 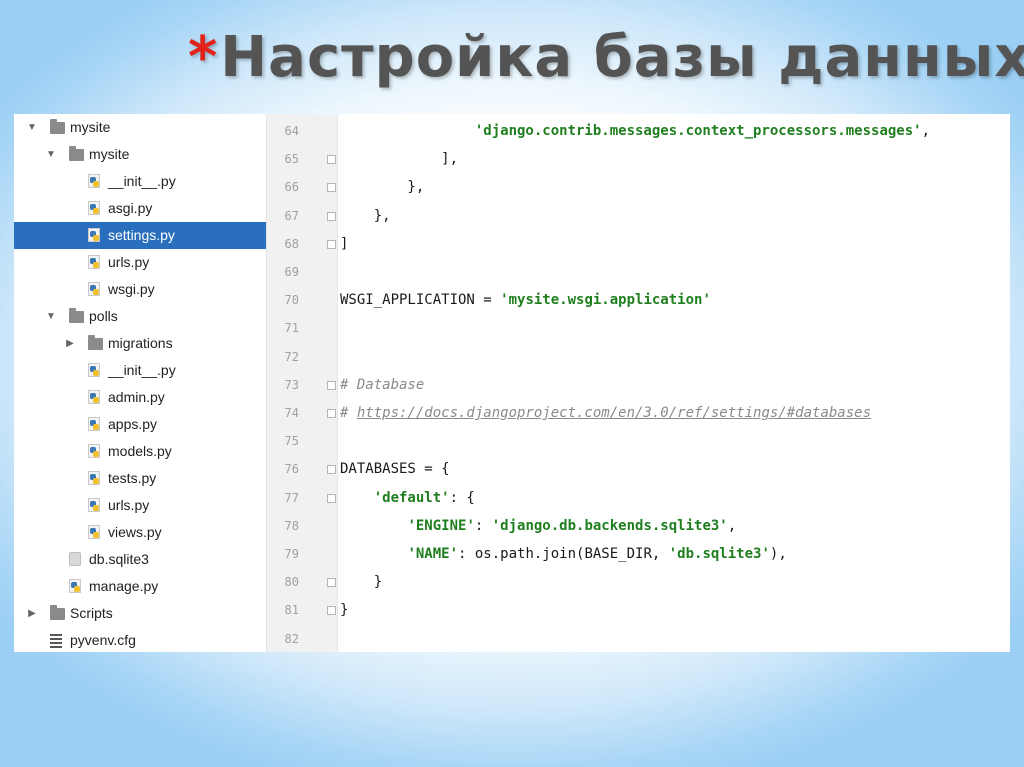 I want to click on tree-item-label: asgi.py, so click(x=130, y=208).